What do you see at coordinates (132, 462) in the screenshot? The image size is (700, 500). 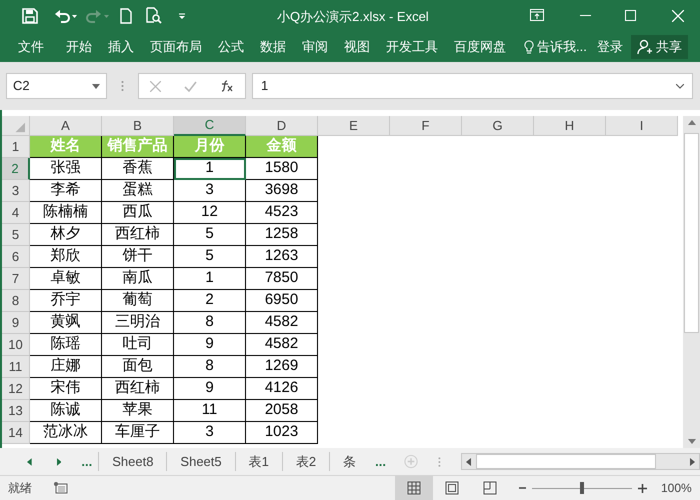 I see `sheet-tab: Sheet8` at bounding box center [132, 462].